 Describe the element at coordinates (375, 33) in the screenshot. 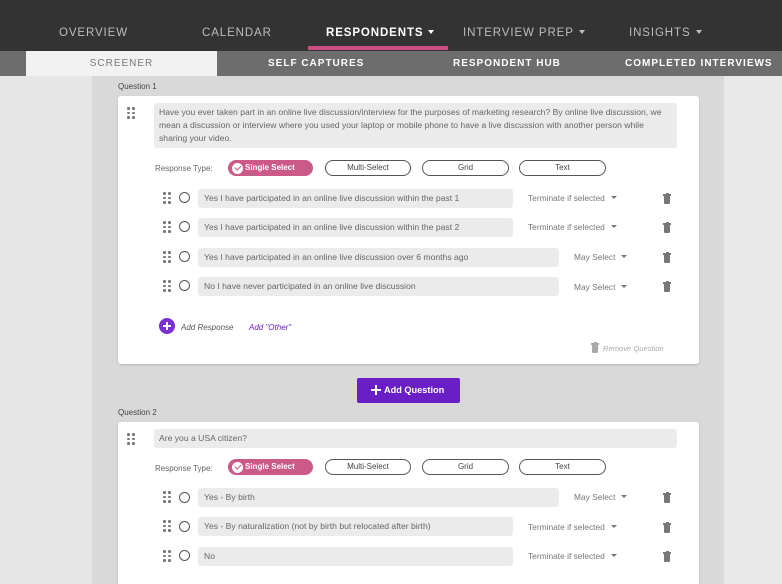

I see `tab-label: RESPONDENTS` at that location.